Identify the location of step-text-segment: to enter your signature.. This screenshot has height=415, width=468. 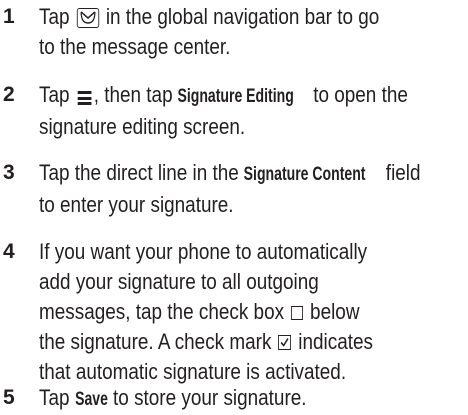
(136, 204).